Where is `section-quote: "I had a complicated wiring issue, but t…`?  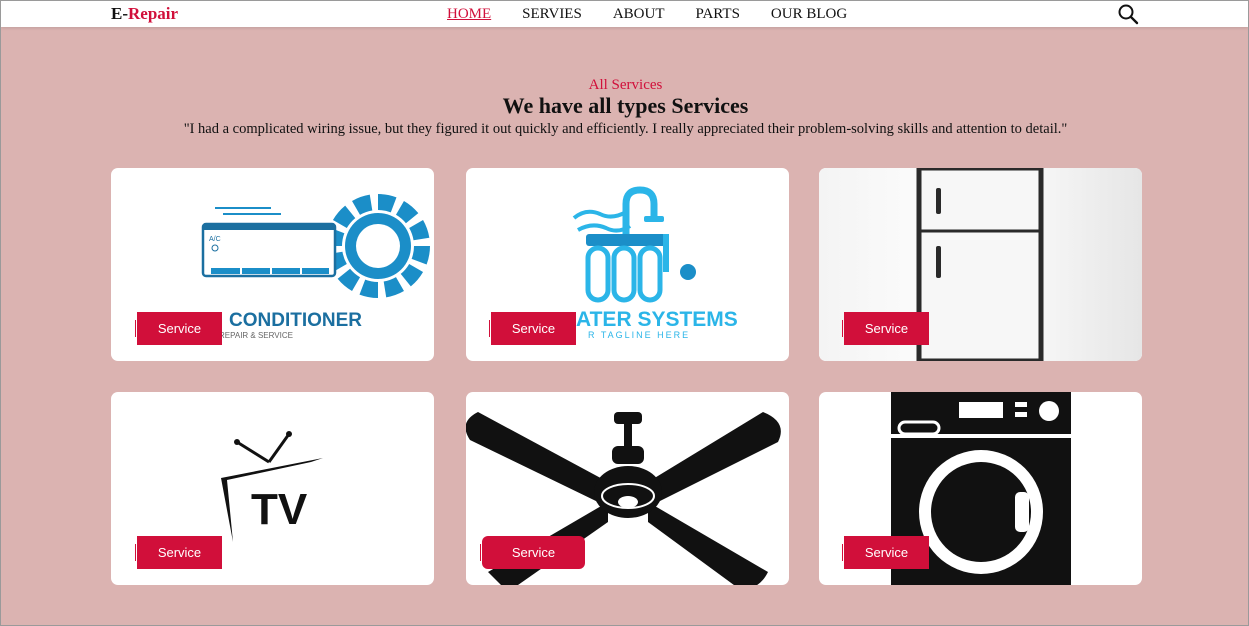 section-quote: "I had a complicated wiring issue, but t… is located at coordinates (625, 129).